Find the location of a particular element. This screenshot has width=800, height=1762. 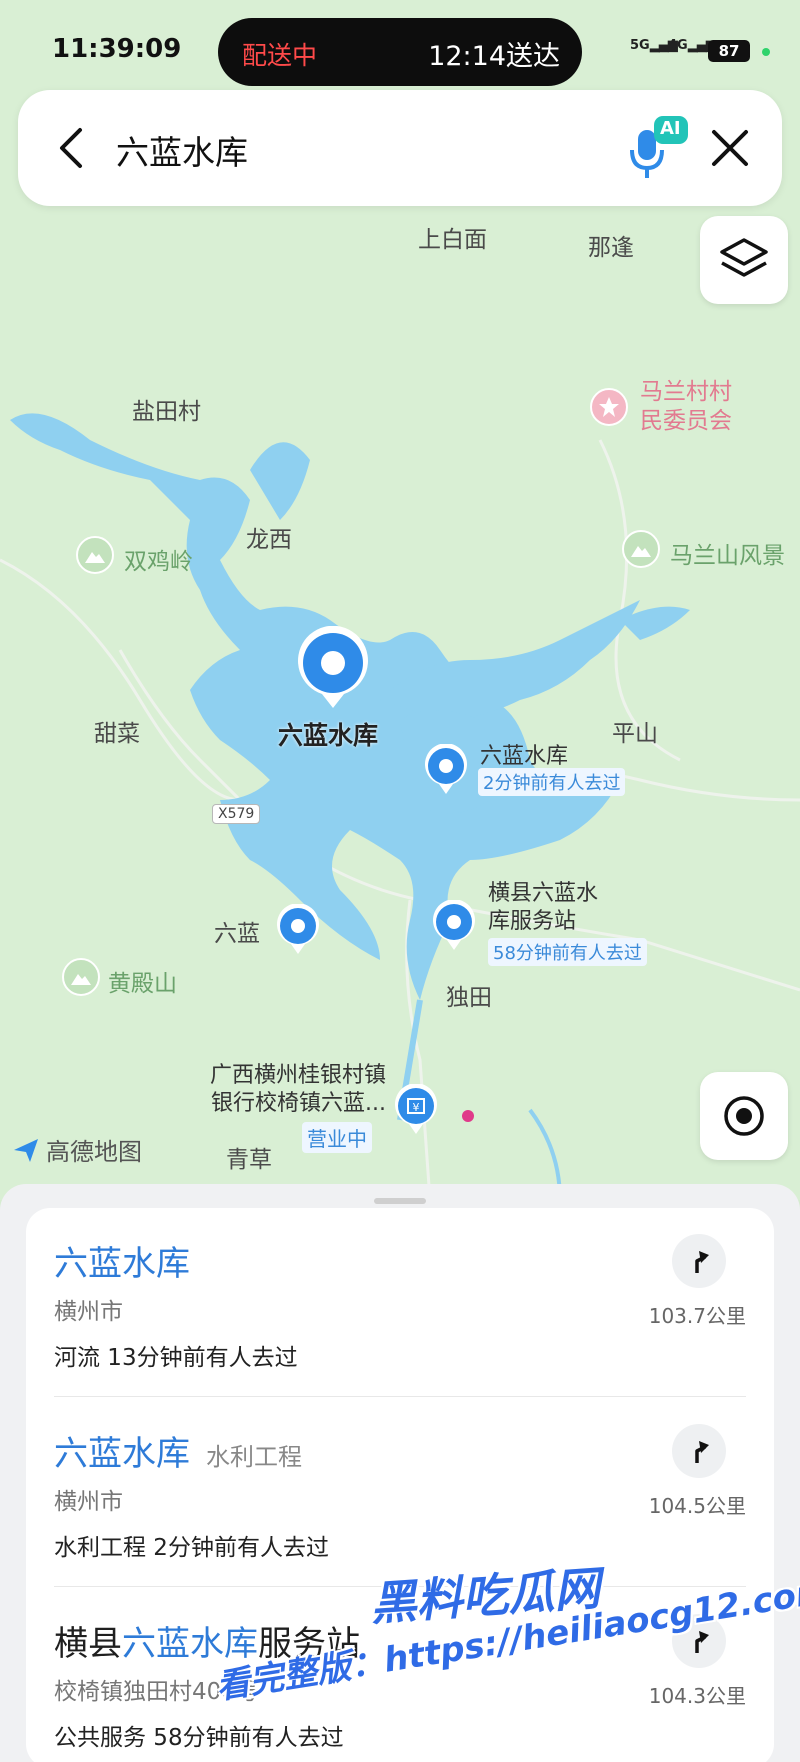

layers-icon is located at coordinates (744, 257).